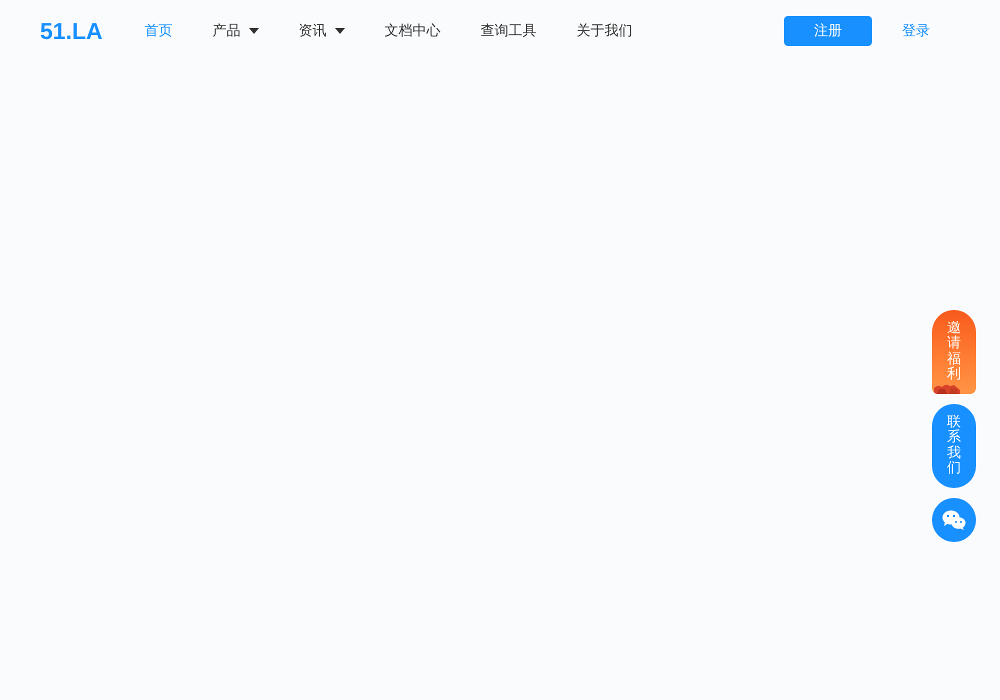  What do you see at coordinates (947, 388) in the screenshot?
I see `decoration-illustration` at bounding box center [947, 388].